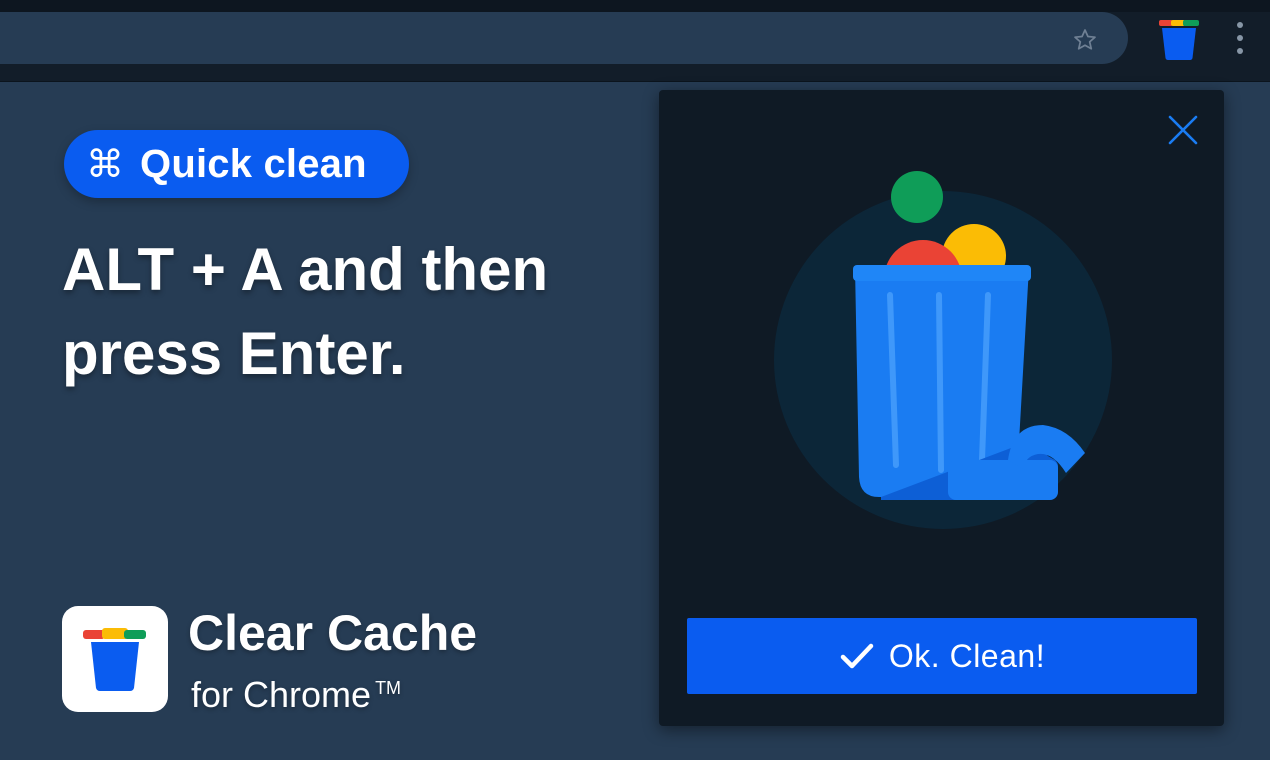  I want to click on badge-label: Quick clean, so click(253, 163).